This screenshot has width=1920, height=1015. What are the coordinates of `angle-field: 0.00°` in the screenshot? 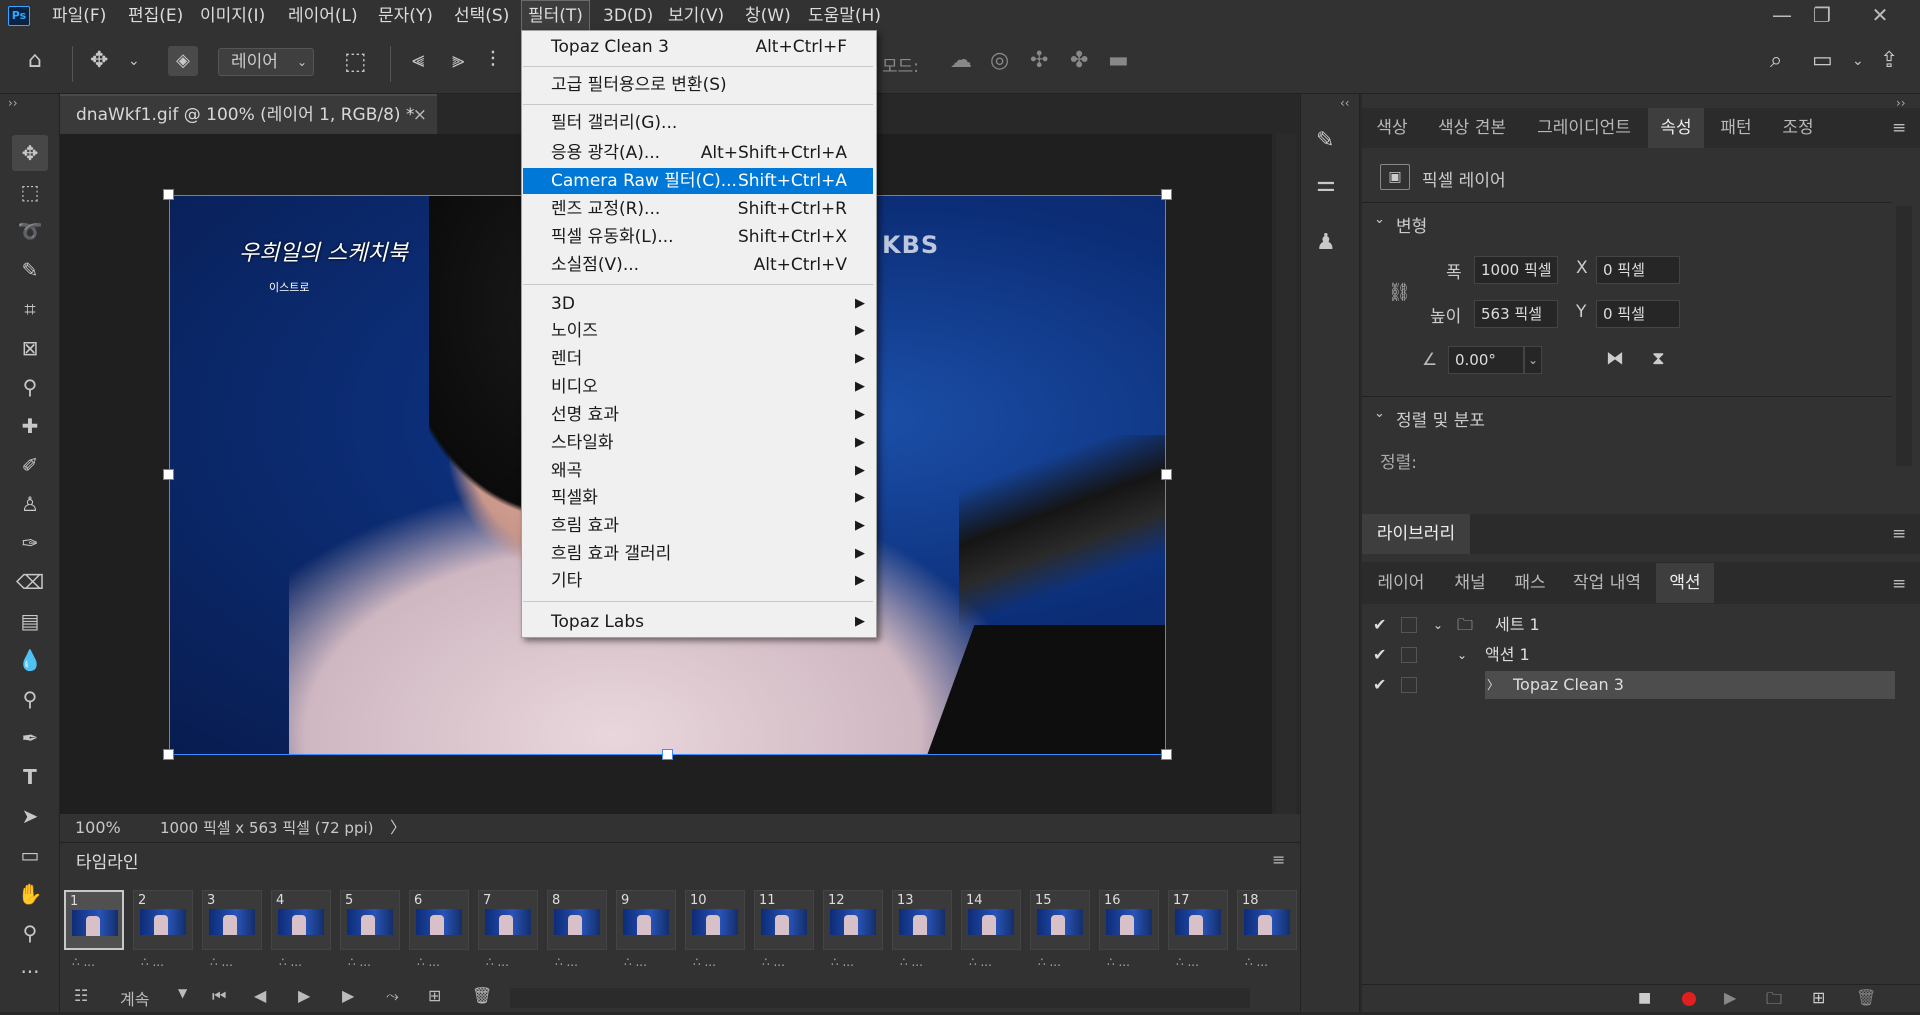 It's located at (1486, 360).